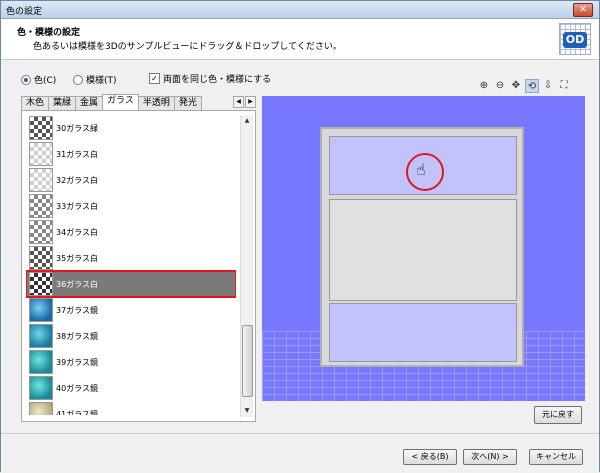 Image resolution: width=600 pixels, height=473 pixels. Describe the element at coordinates (300, 453) in the screenshot. I see `dialog-footer: < 戻る(B) 次へ(N) > キャンセル` at that location.